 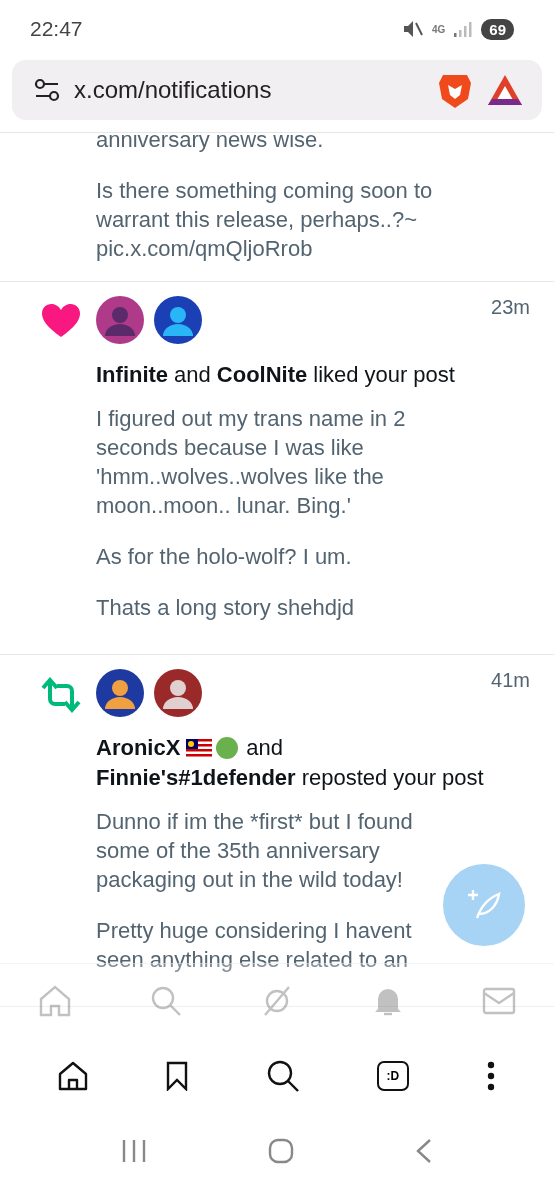 I want to click on post-text: Dunno if im the *first* but I found some of the 35th anniversary packaging out in the wild today!, so click(x=255, y=851).